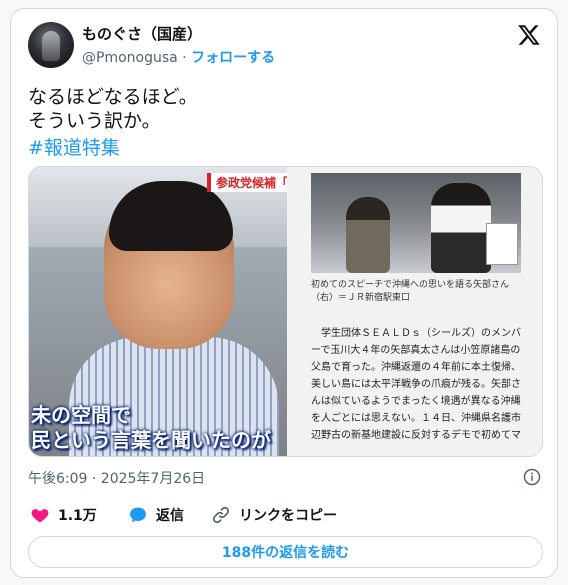  I want to click on heart-icon, so click(40, 516).